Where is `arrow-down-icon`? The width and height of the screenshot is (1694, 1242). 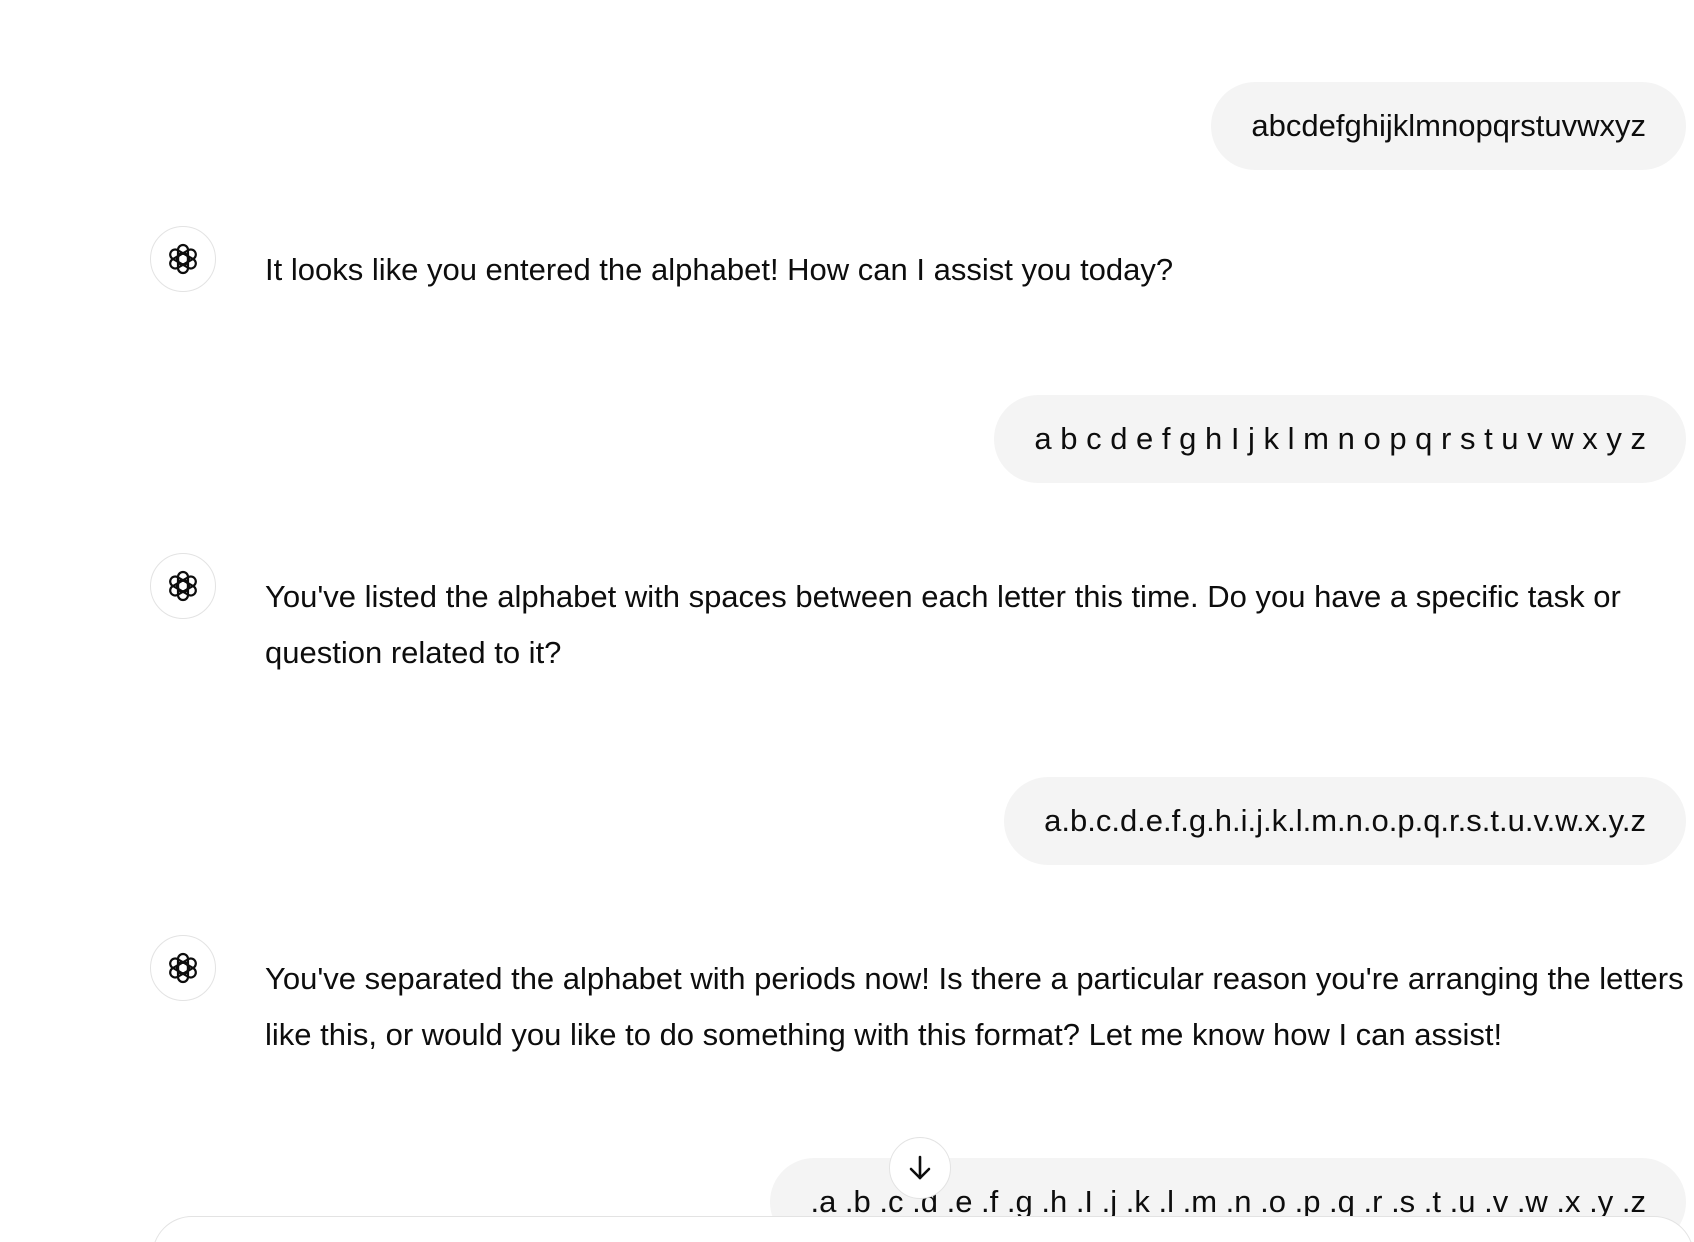
arrow-down-icon is located at coordinates (920, 1167).